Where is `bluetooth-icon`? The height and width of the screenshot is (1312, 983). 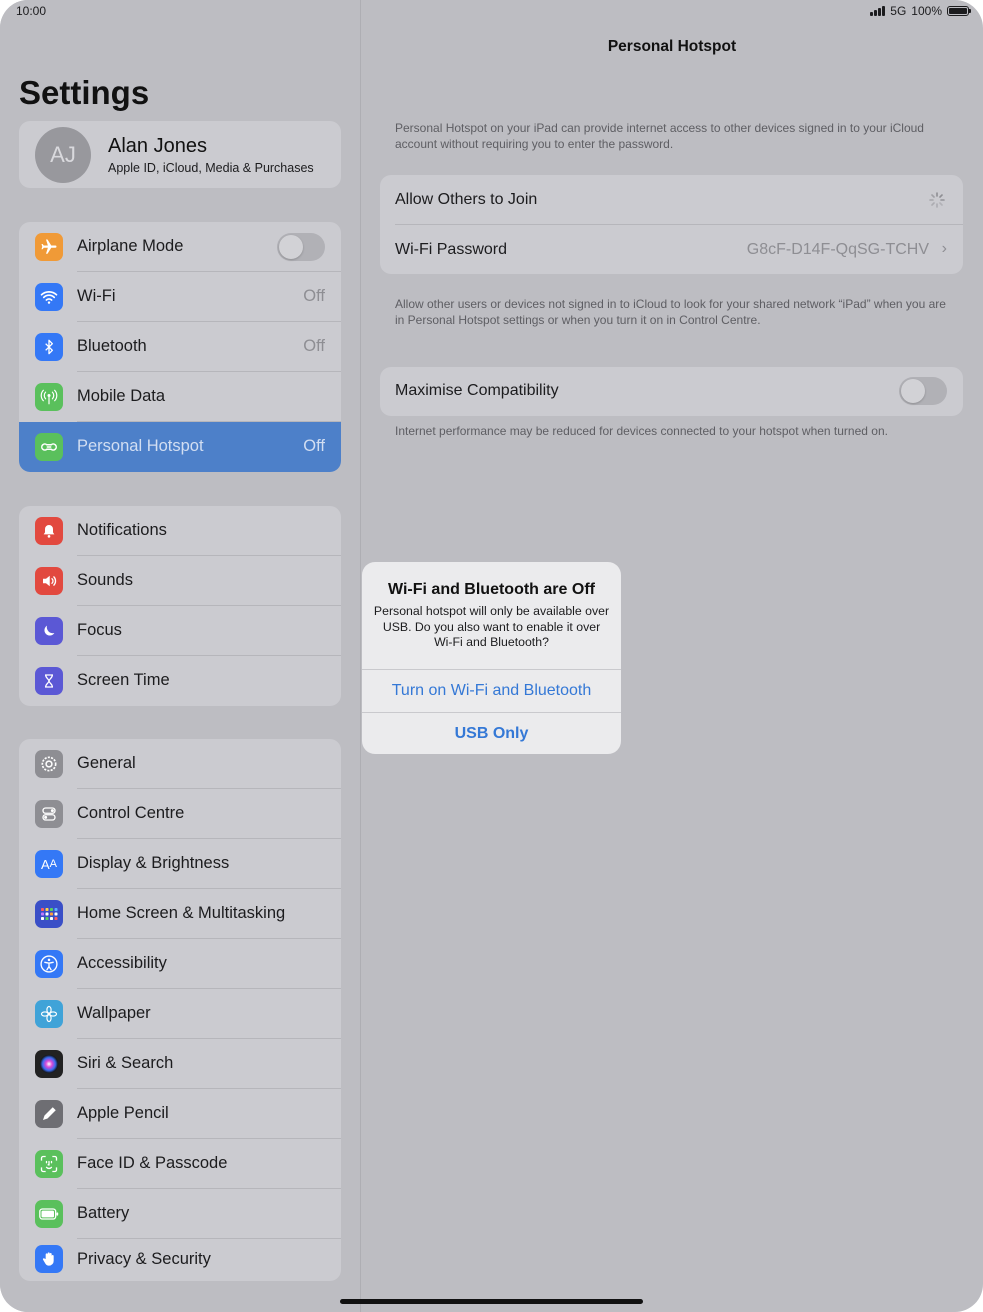 bluetooth-icon is located at coordinates (49, 347).